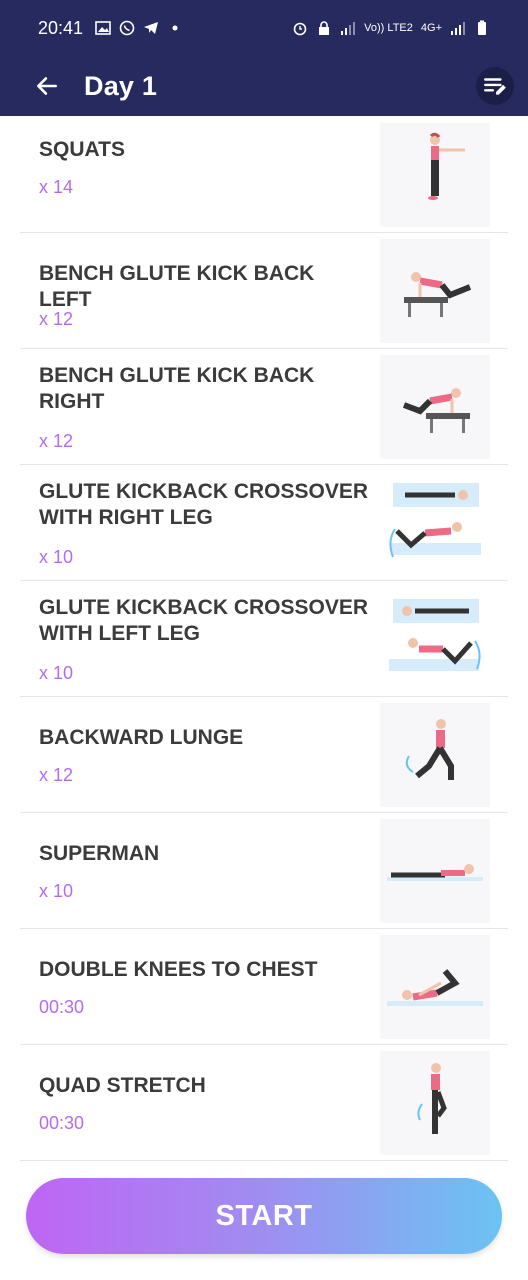 The height and width of the screenshot is (1280, 528). What do you see at coordinates (122, 1085) in the screenshot?
I see `exercise-name: QUAD STRETCH` at bounding box center [122, 1085].